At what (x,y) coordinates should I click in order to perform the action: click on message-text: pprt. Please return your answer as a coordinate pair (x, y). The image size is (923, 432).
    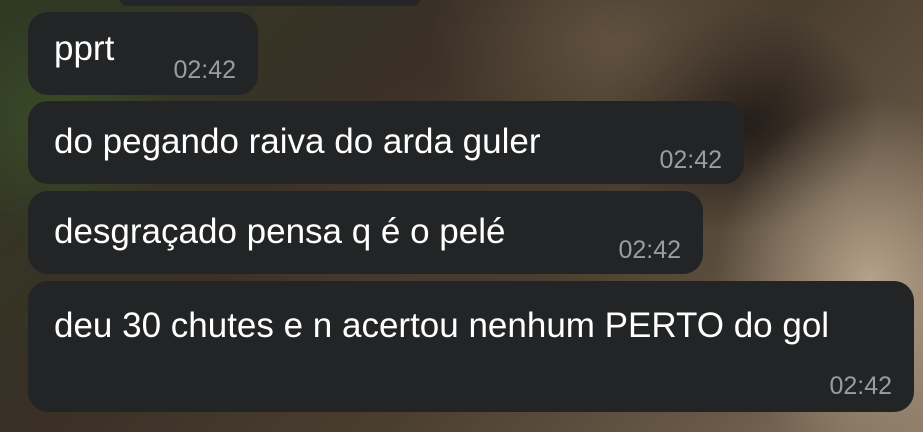
    Looking at the image, I should click on (84, 48).